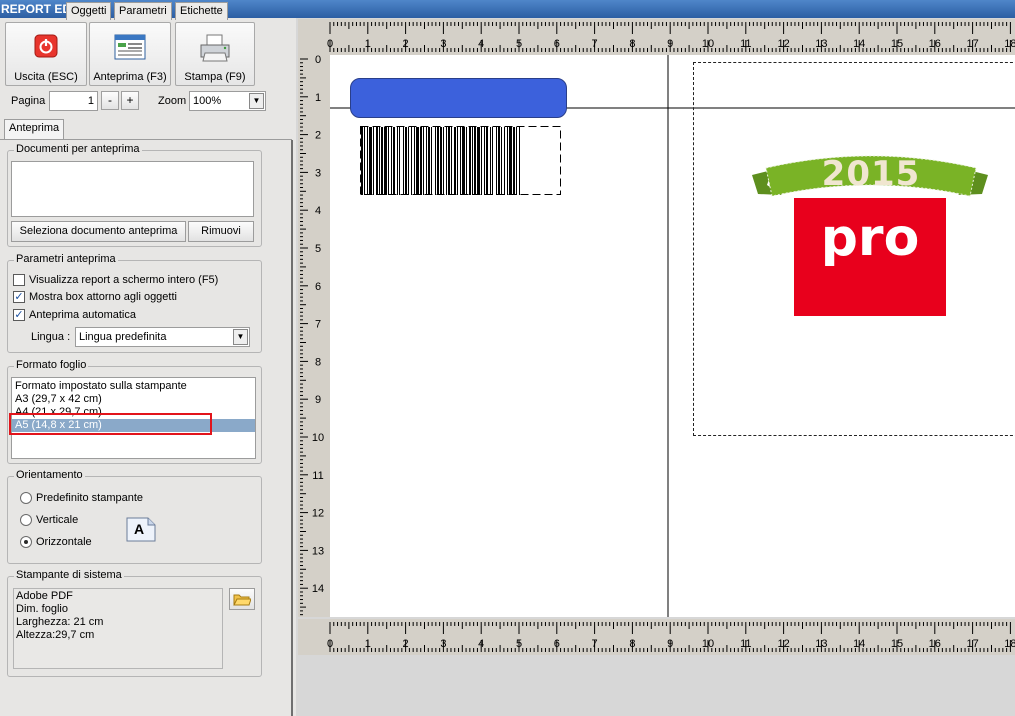 This screenshot has height=716, width=1015. Describe the element at coordinates (318, 173) in the screenshot. I see `ruler-tick-label: 3` at that location.